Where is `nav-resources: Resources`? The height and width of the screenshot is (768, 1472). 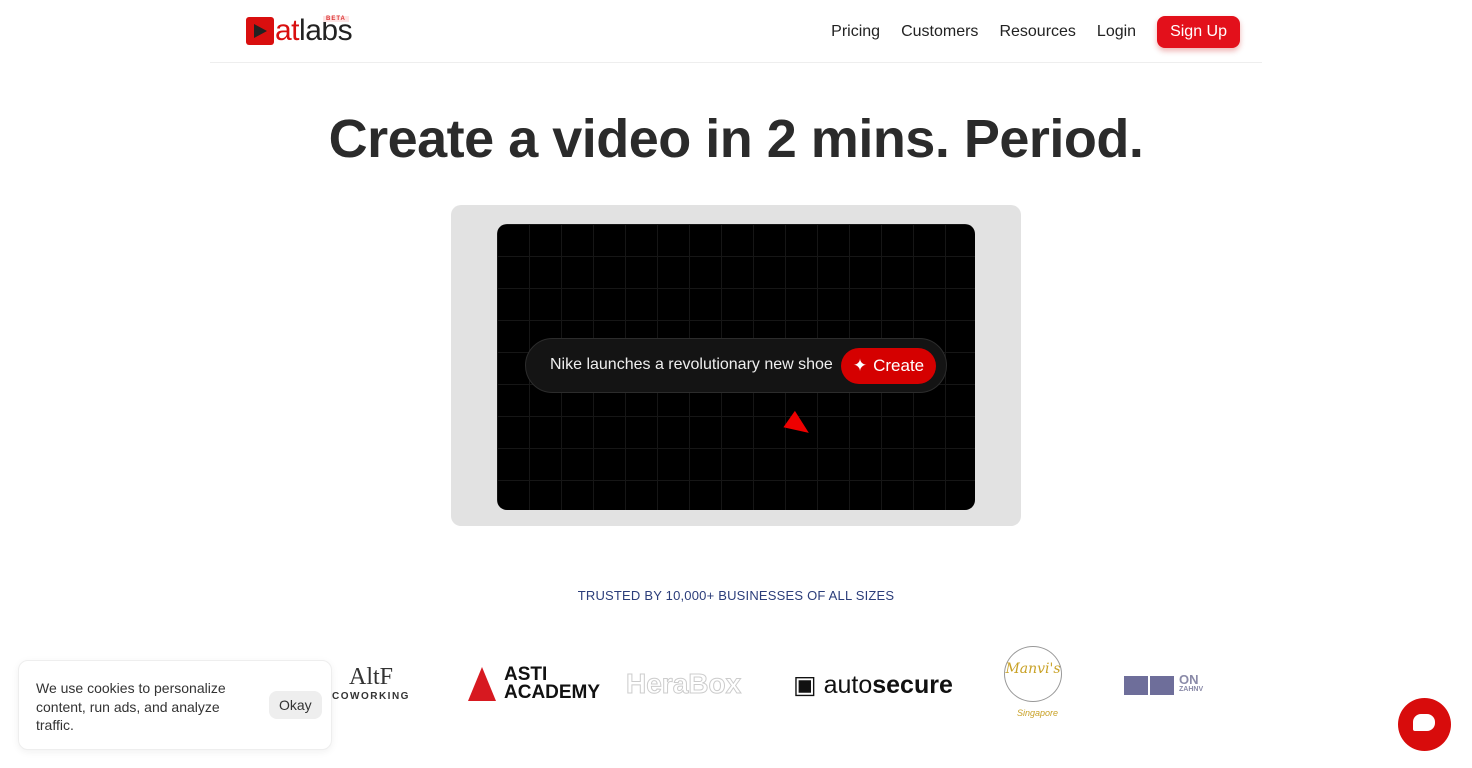 nav-resources: Resources is located at coordinates (1037, 32).